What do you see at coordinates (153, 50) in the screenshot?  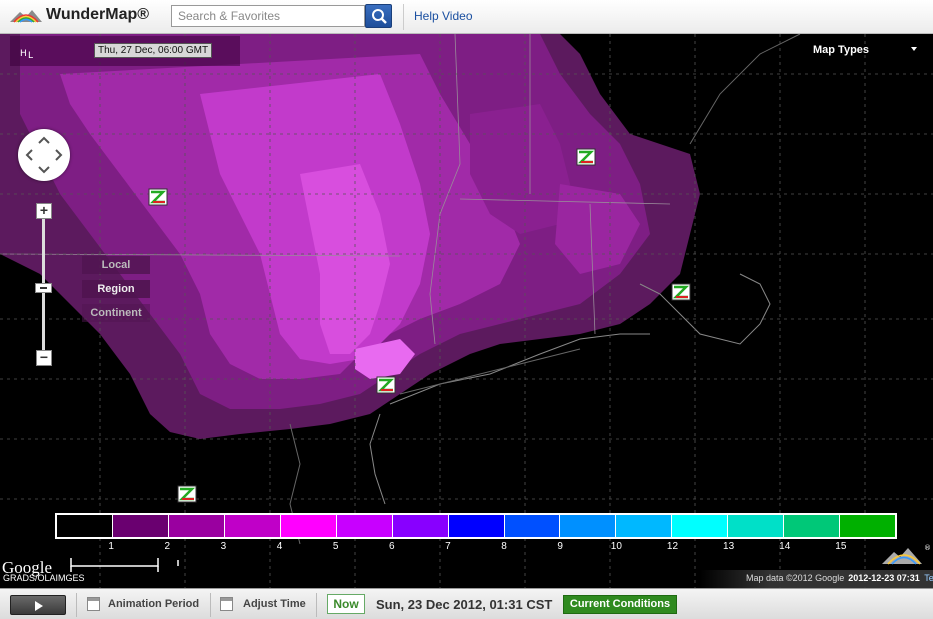 I see `forecast-time-label: Thu, 27 Dec, 06:00 GMT` at bounding box center [153, 50].